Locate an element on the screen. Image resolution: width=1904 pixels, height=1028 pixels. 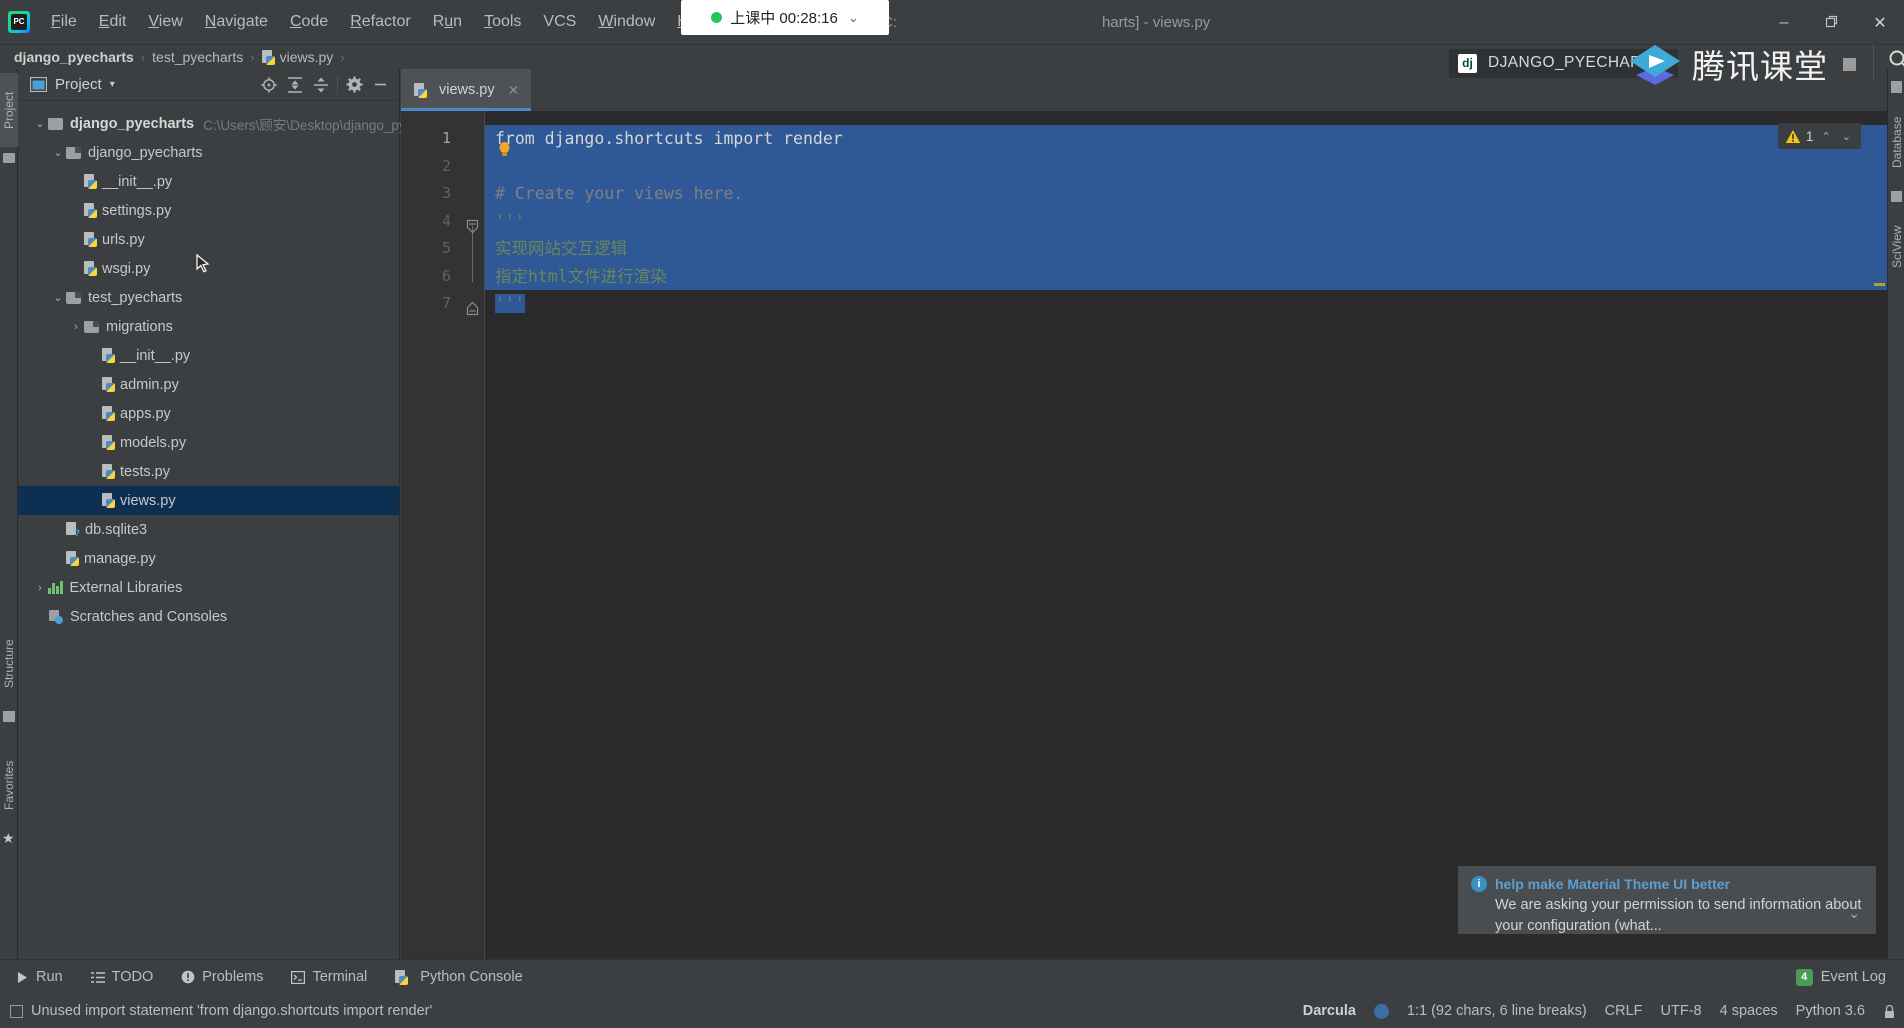
bottom-item-python-console: Python Console is located at coordinates (459, 977).